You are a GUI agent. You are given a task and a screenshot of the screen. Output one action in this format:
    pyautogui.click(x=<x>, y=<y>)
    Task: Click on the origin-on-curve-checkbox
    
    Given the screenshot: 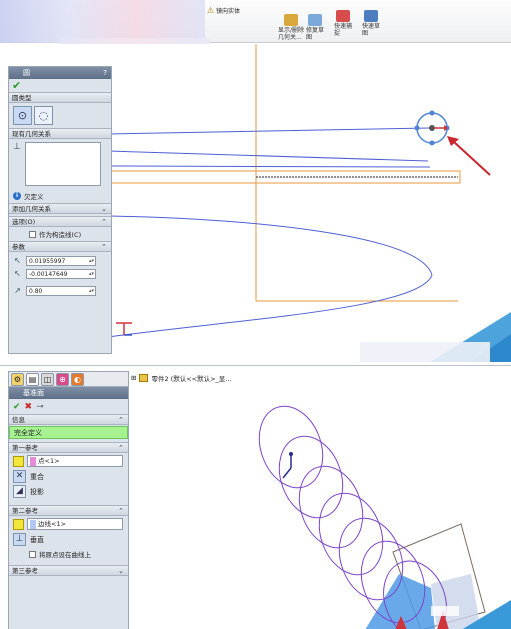 What is the action you would take?
    pyautogui.click(x=32, y=554)
    